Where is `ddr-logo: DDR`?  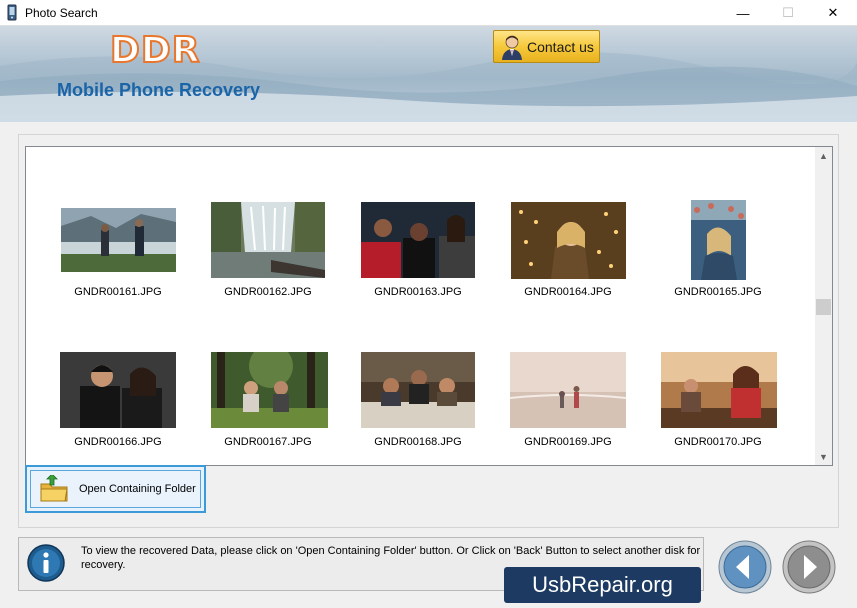
ddr-logo: DDR is located at coordinates (155, 50).